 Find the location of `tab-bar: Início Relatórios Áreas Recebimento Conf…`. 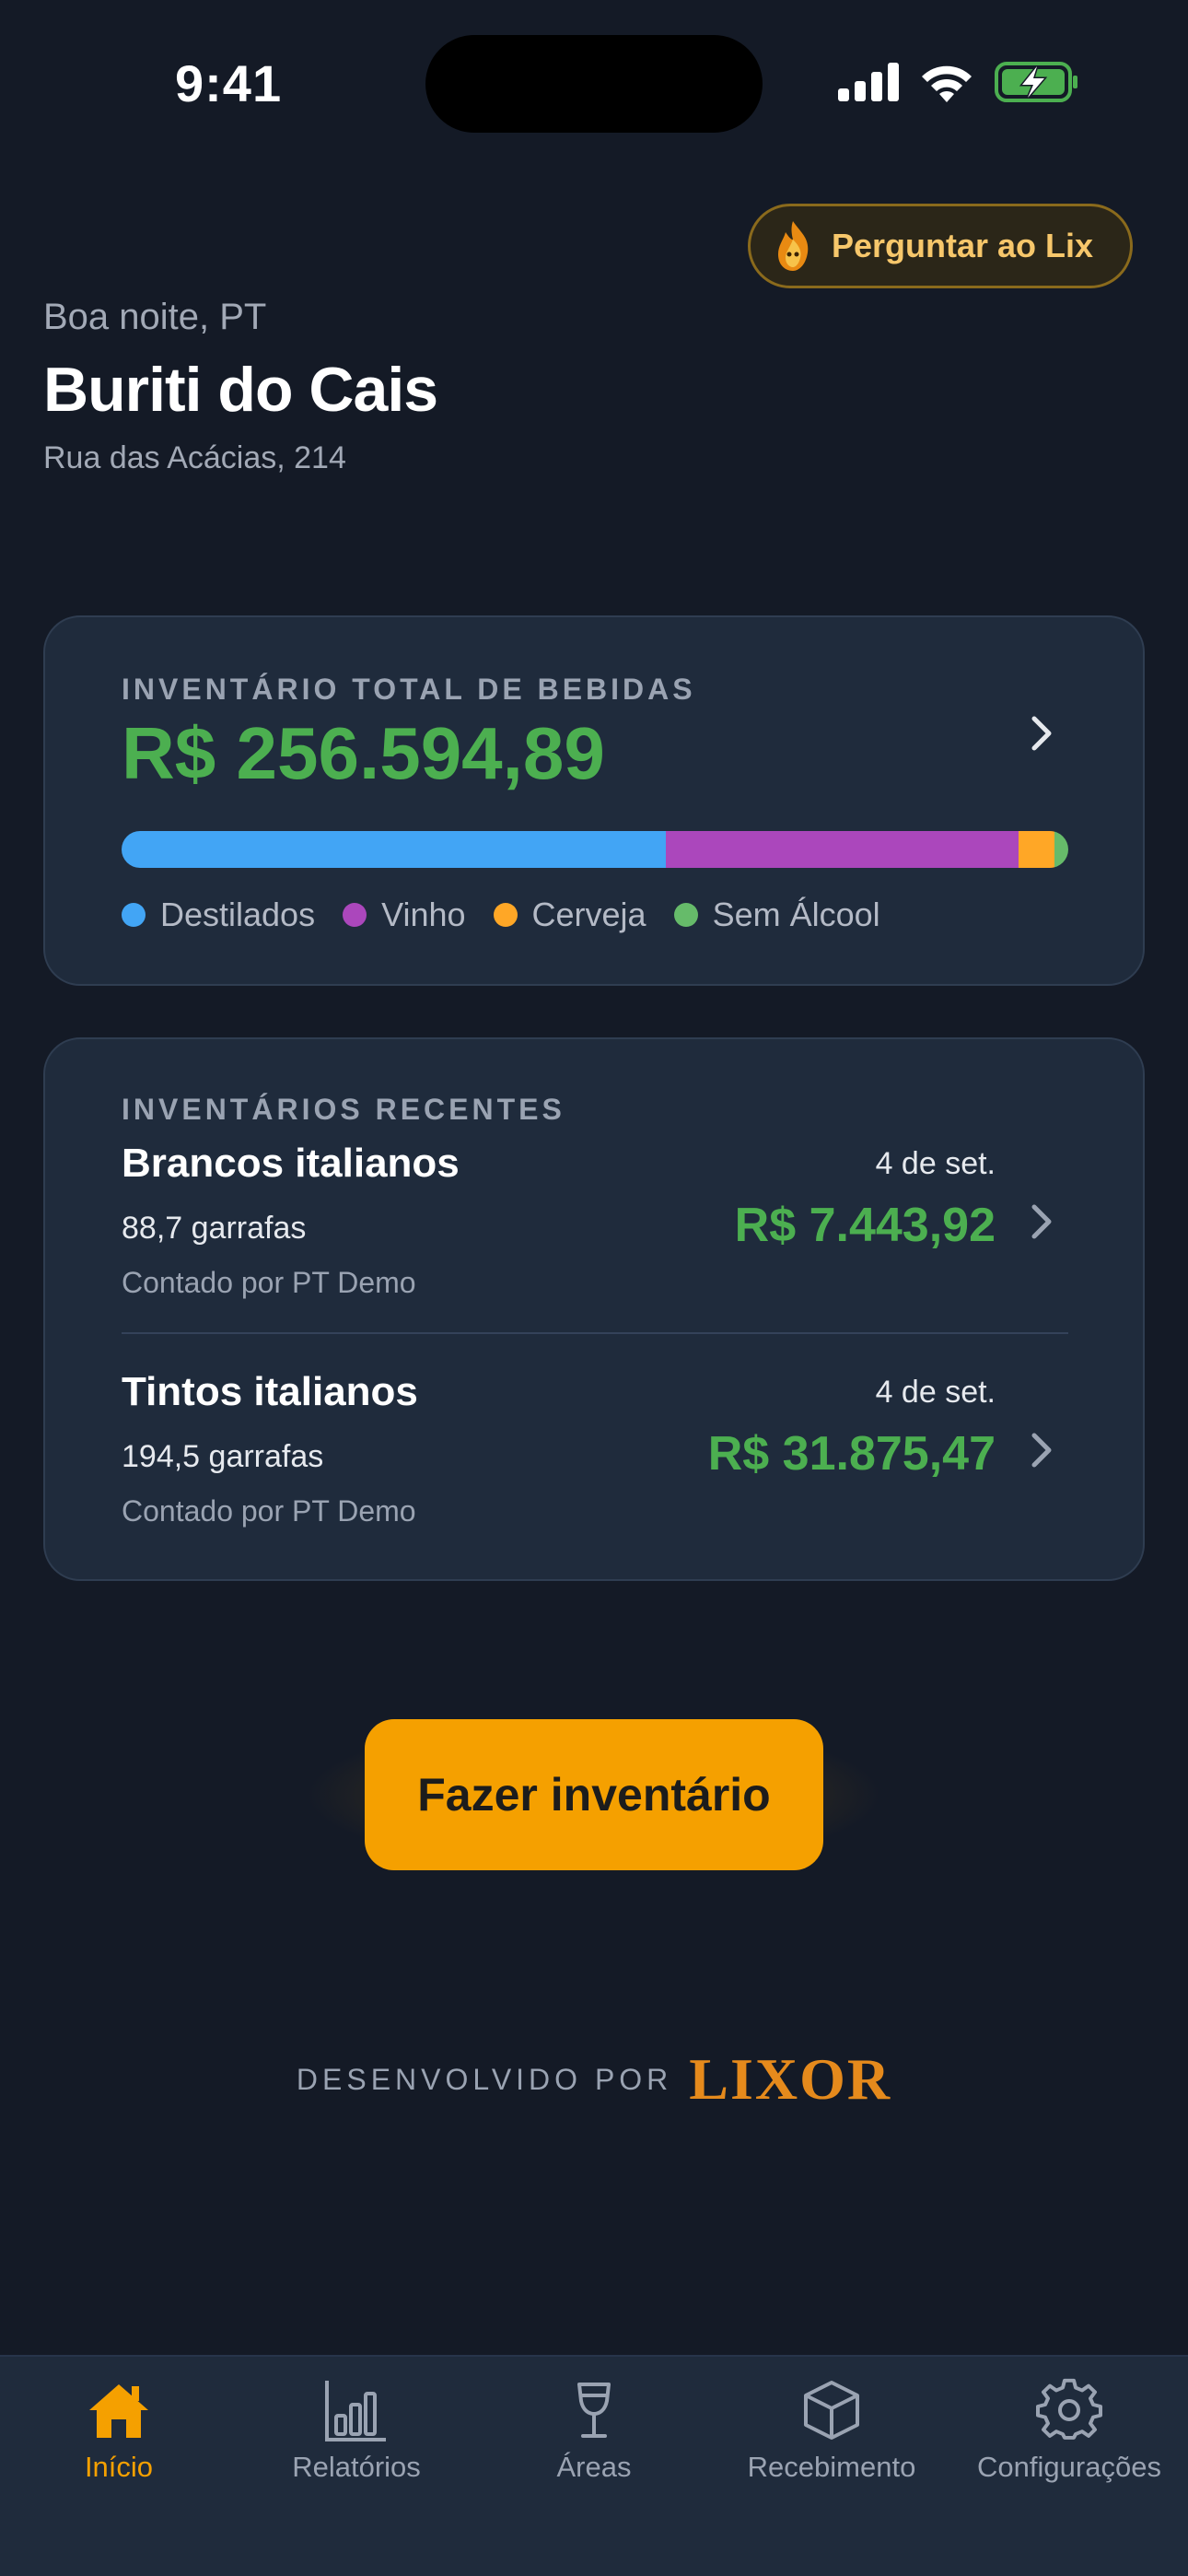

tab-bar: Início Relatórios Áreas Recebimento Conf… is located at coordinates (594, 2465).